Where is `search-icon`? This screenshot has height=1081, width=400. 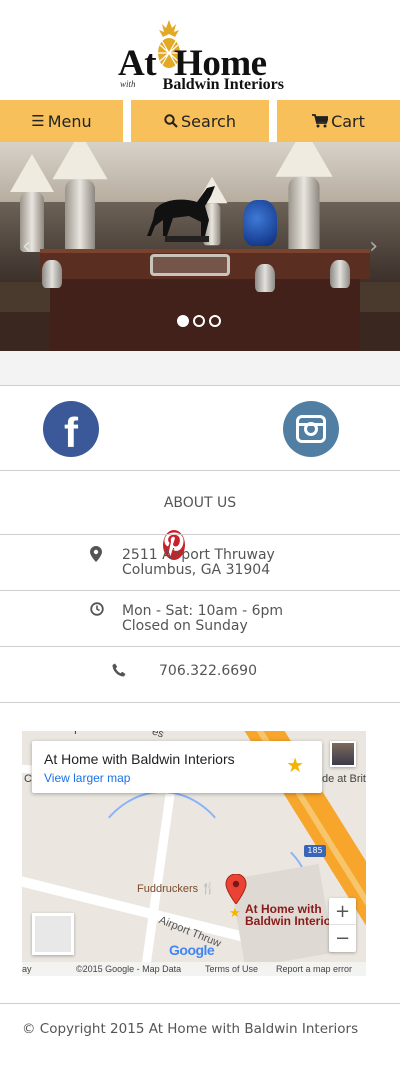
search-icon is located at coordinates (171, 121).